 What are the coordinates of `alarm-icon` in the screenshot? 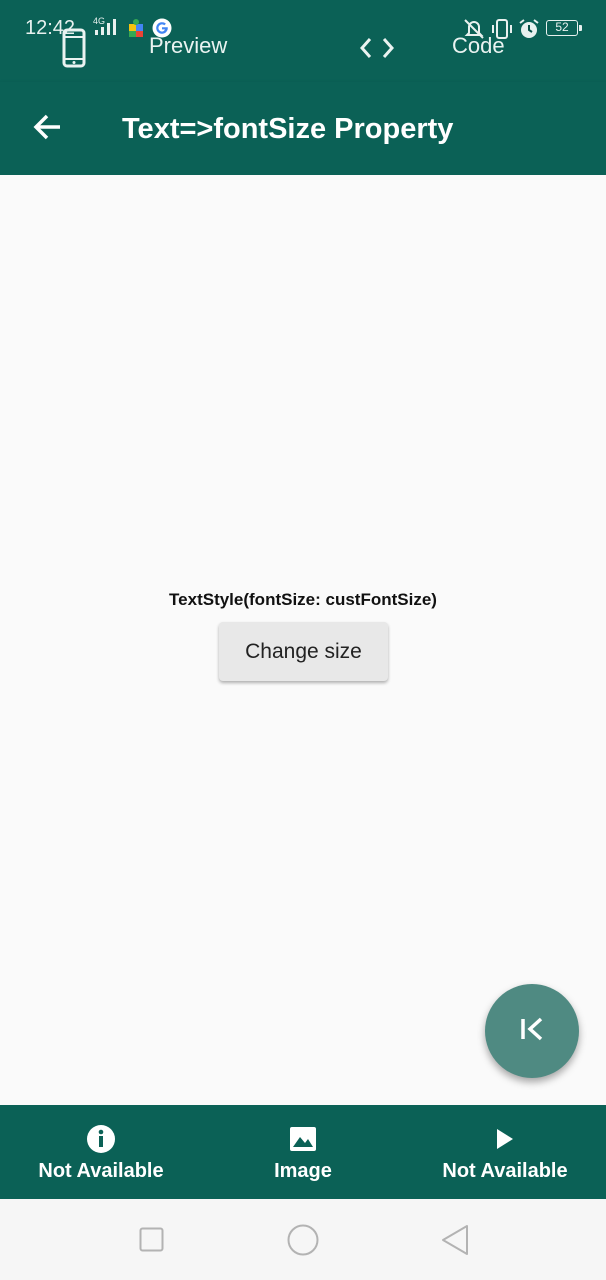 It's located at (529, 31).